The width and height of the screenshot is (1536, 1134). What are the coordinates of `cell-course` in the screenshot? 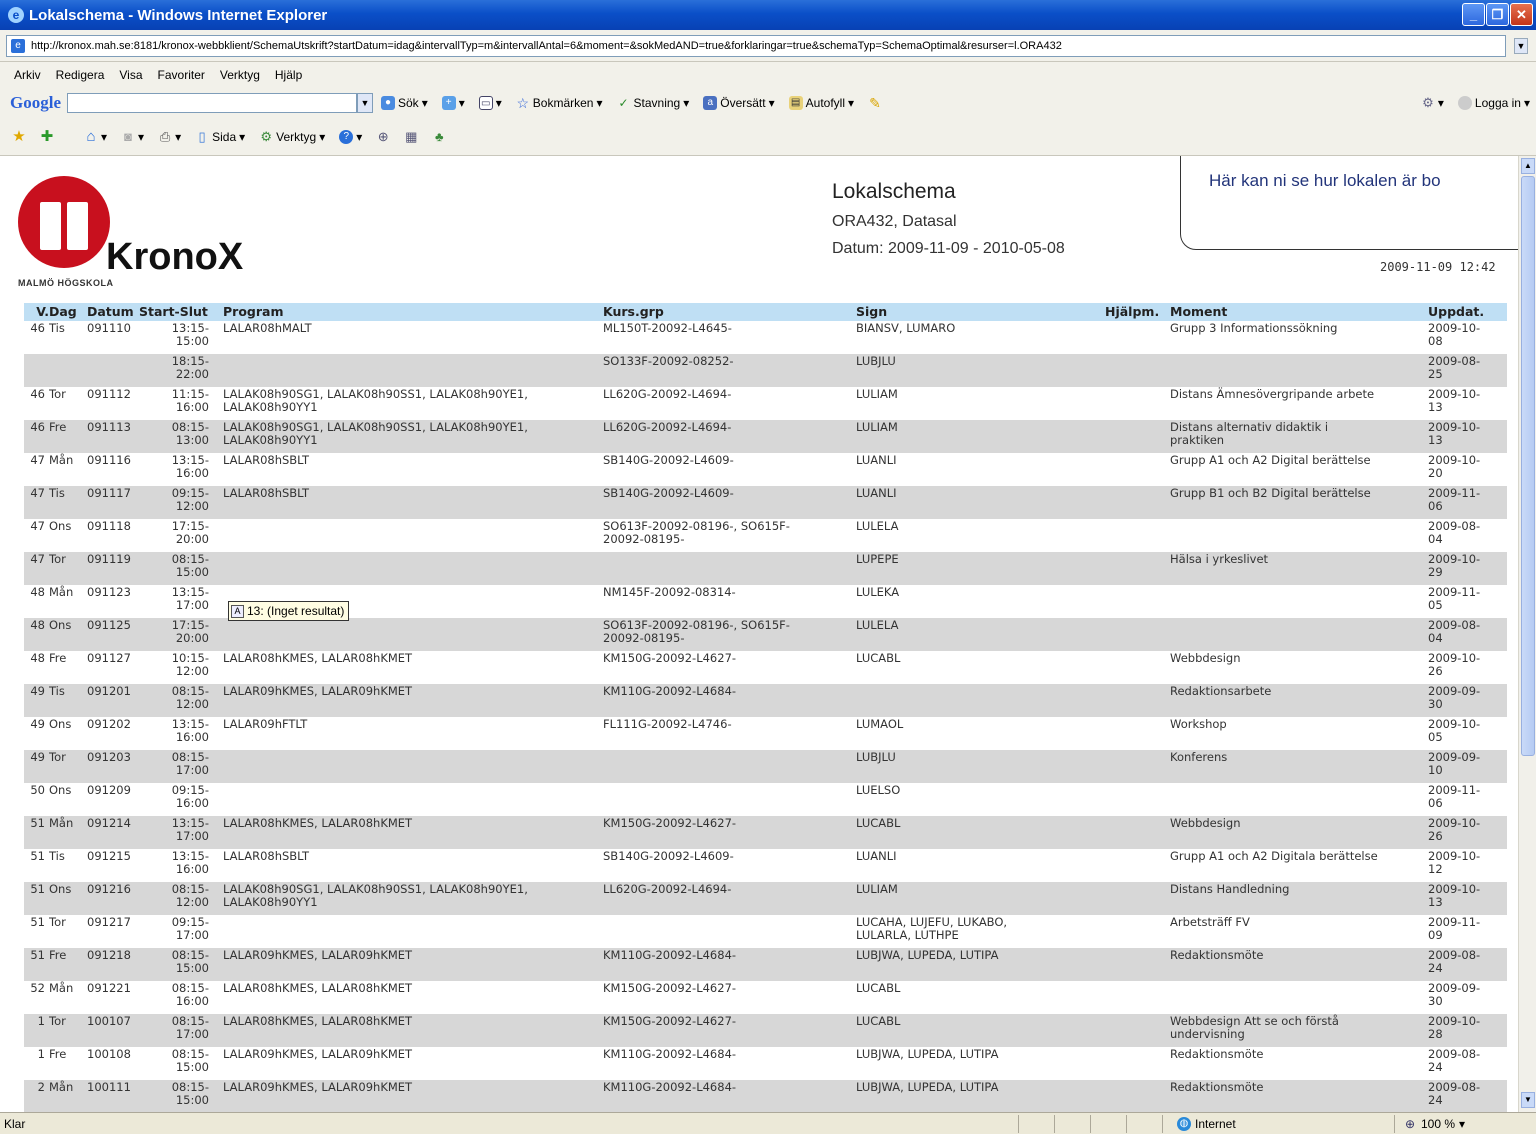 It's located at (729, 931).